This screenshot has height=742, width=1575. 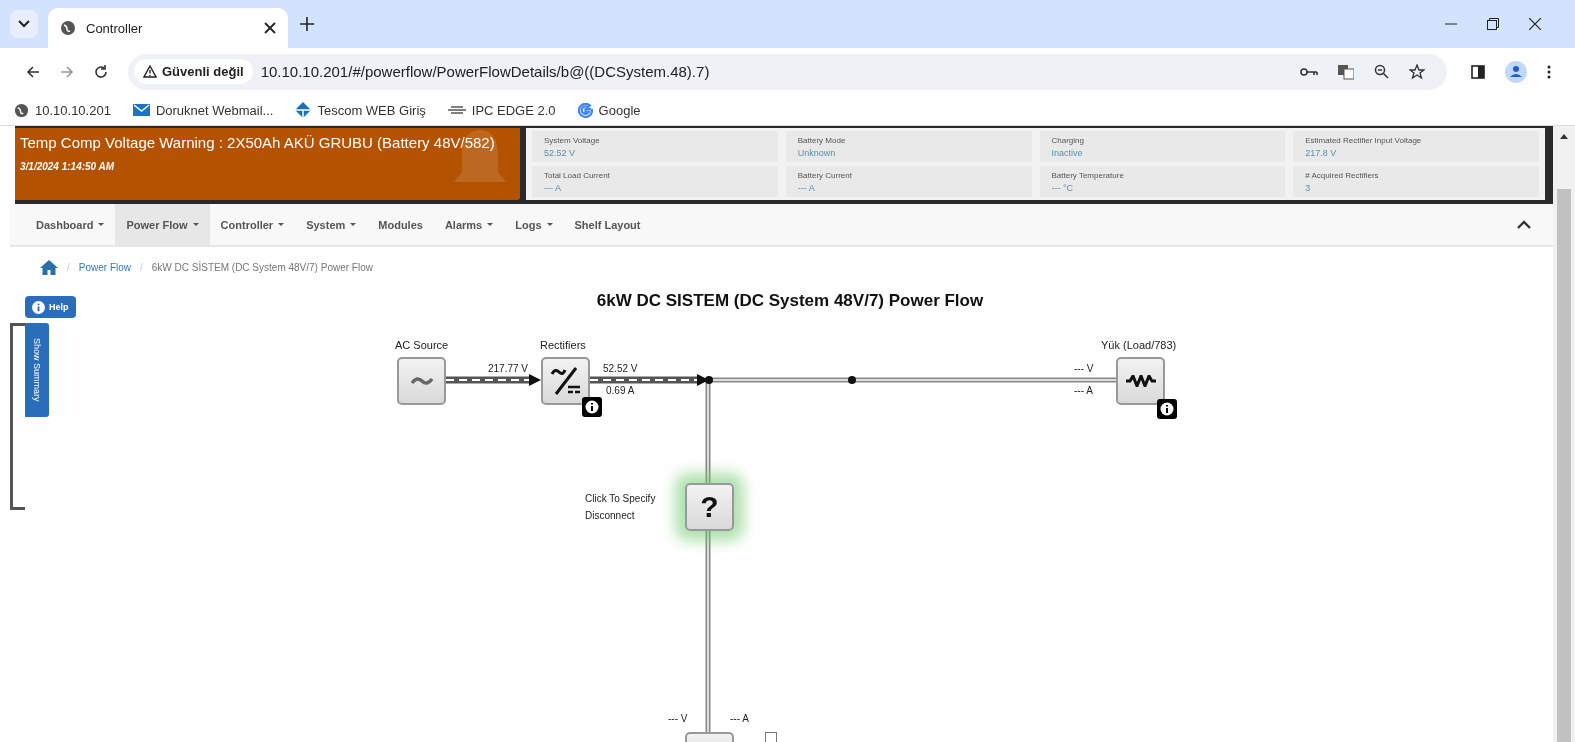 What do you see at coordinates (1308, 187) in the screenshot?
I see `stat-value: 3` at bounding box center [1308, 187].